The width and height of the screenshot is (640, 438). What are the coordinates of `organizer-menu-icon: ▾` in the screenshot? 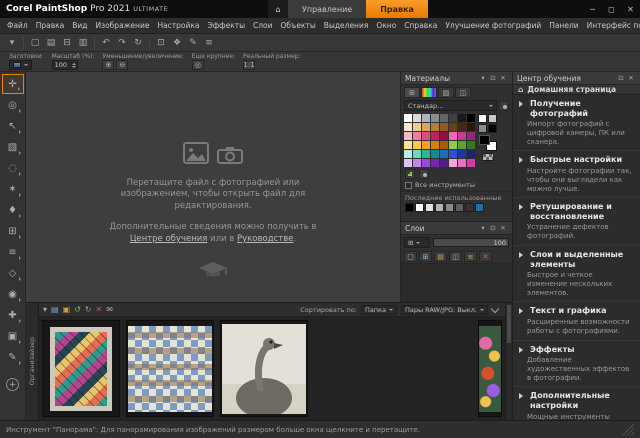 It's located at (45, 309).